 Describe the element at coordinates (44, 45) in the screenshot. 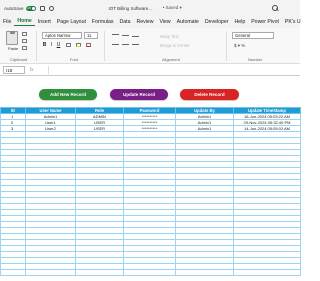

I see `bold-button: B` at that location.